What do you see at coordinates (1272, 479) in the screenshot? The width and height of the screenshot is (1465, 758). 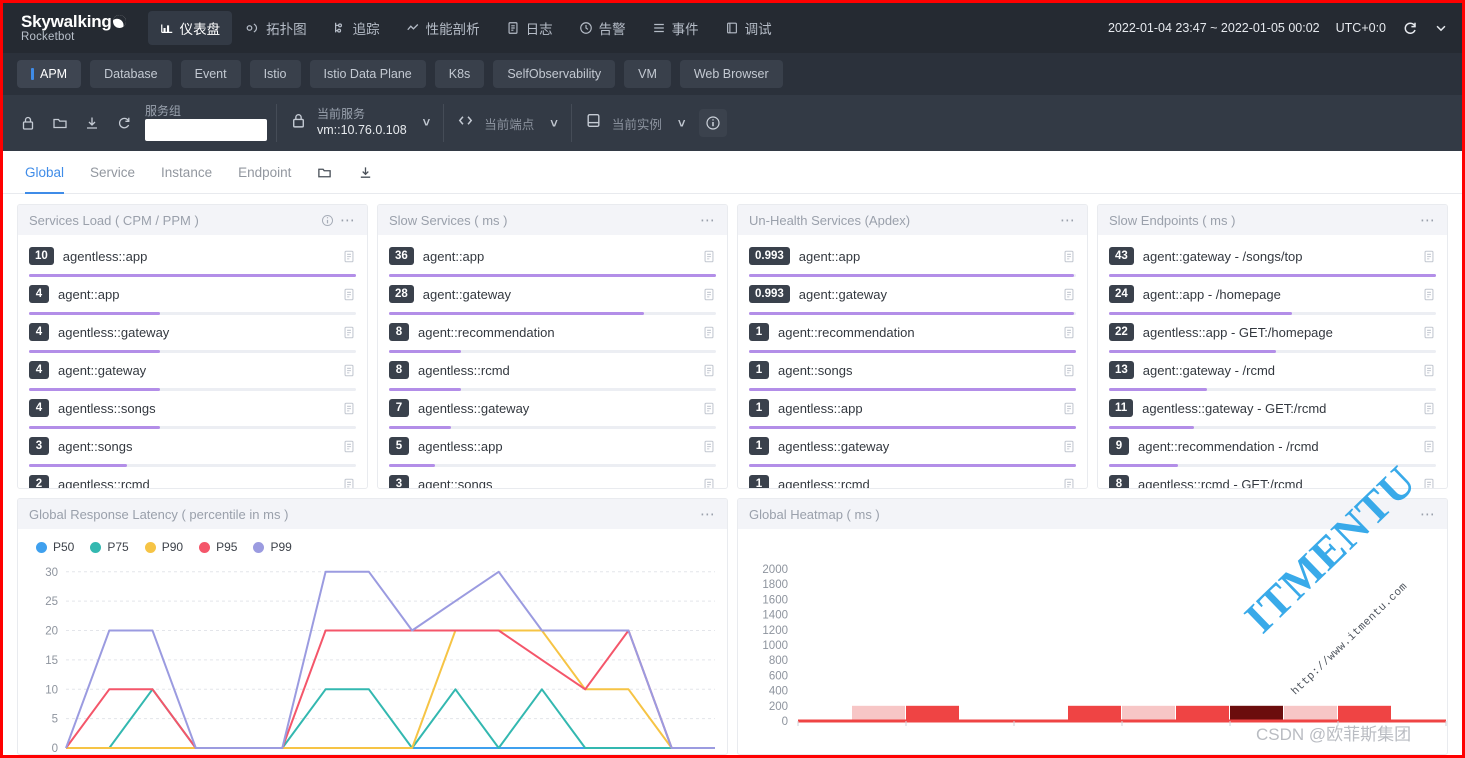 I see `list-item: 8 agentless::rcmd - GET:/rcmd` at bounding box center [1272, 479].